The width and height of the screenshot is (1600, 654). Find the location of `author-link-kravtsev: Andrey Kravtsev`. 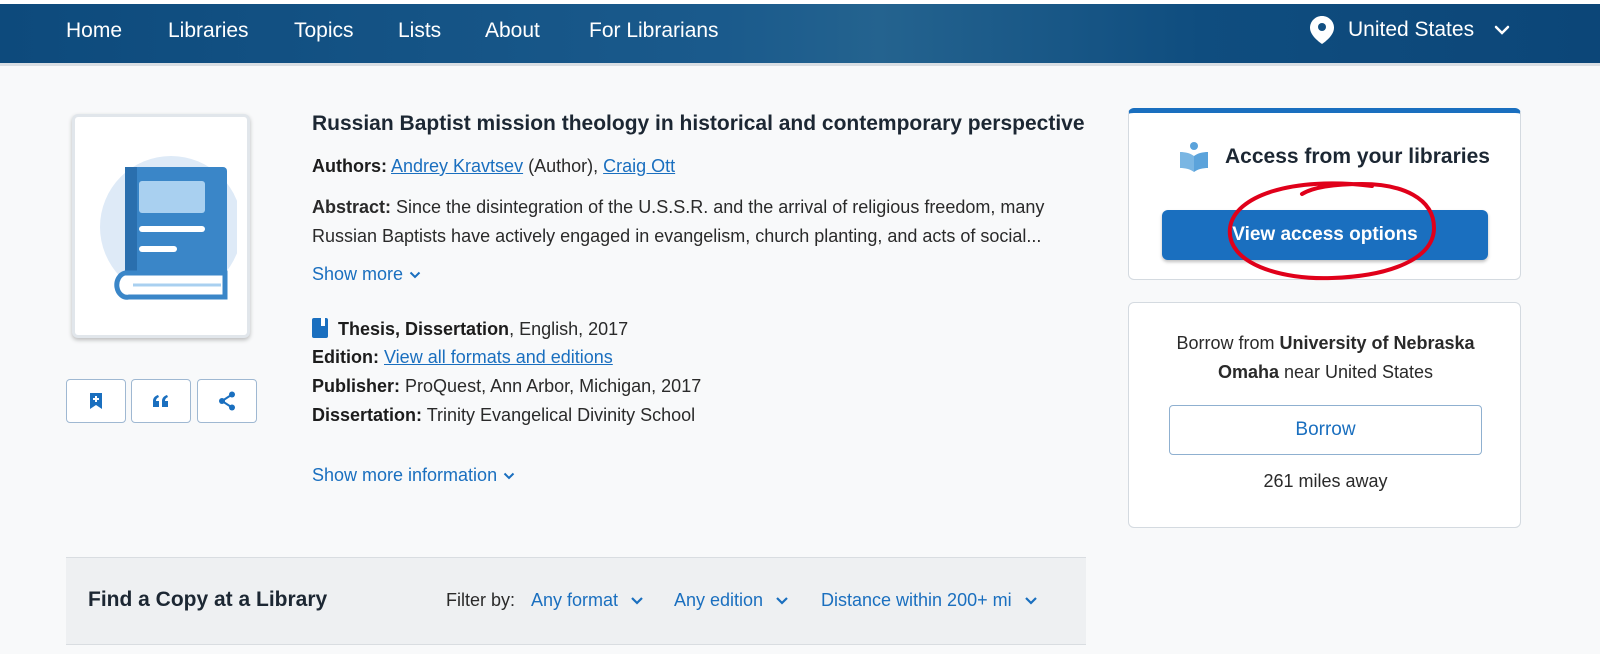

author-link-kravtsev: Andrey Kravtsev is located at coordinates (457, 166).